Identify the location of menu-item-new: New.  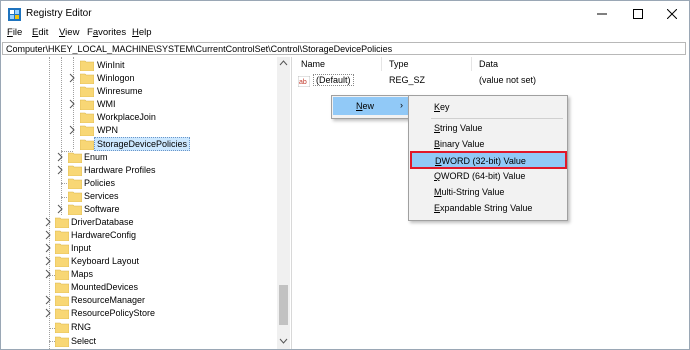
(365, 106).